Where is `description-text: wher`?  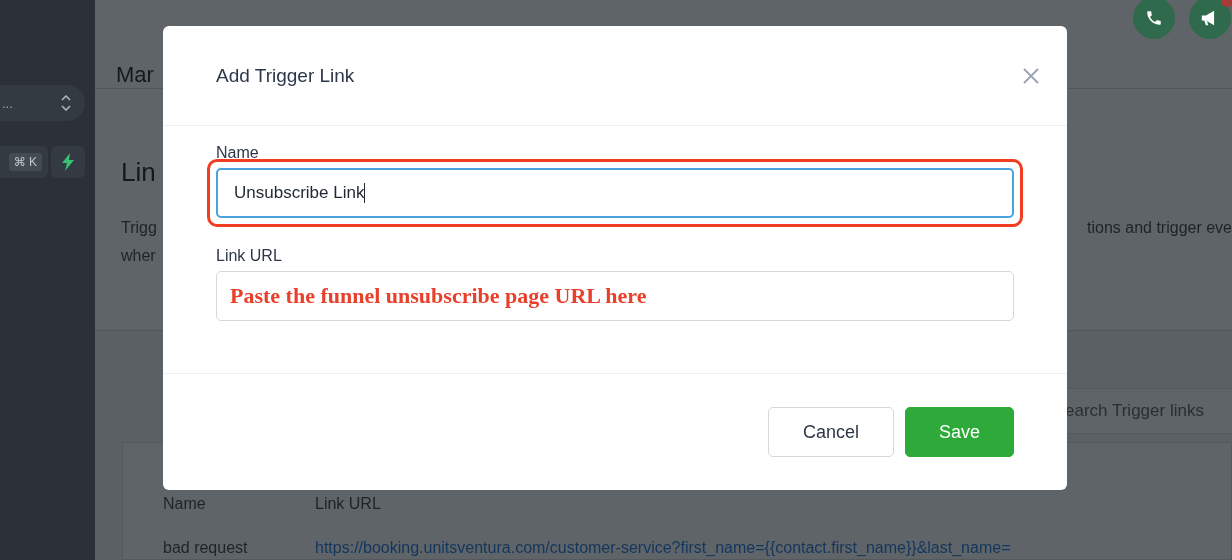
description-text: wher is located at coordinates (139, 256).